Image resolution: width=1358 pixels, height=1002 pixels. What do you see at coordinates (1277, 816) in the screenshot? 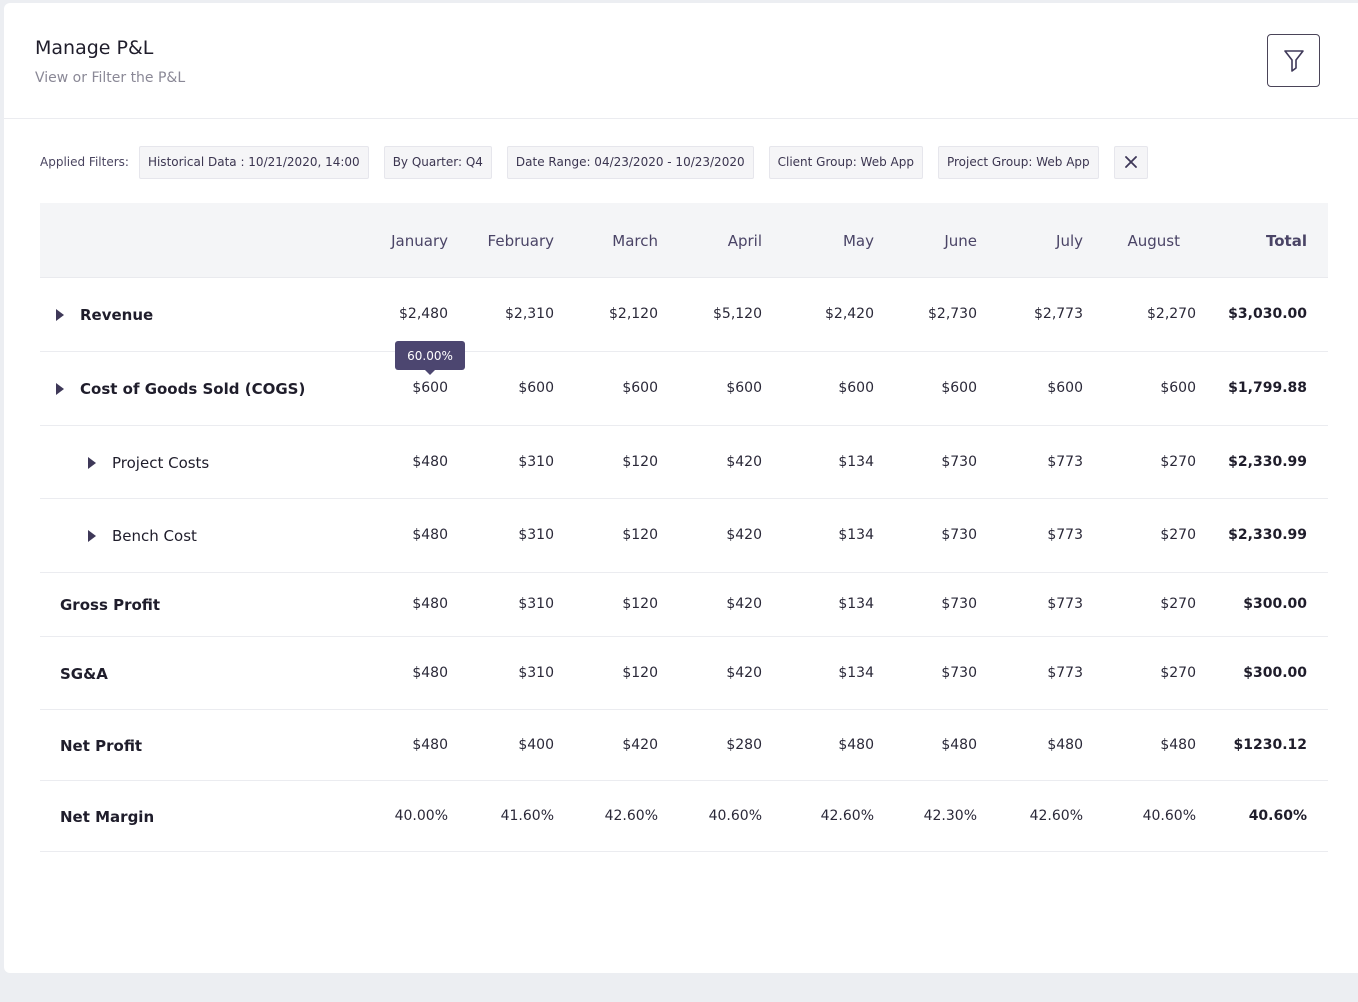
I see `total-cell: 40.60%` at bounding box center [1277, 816].